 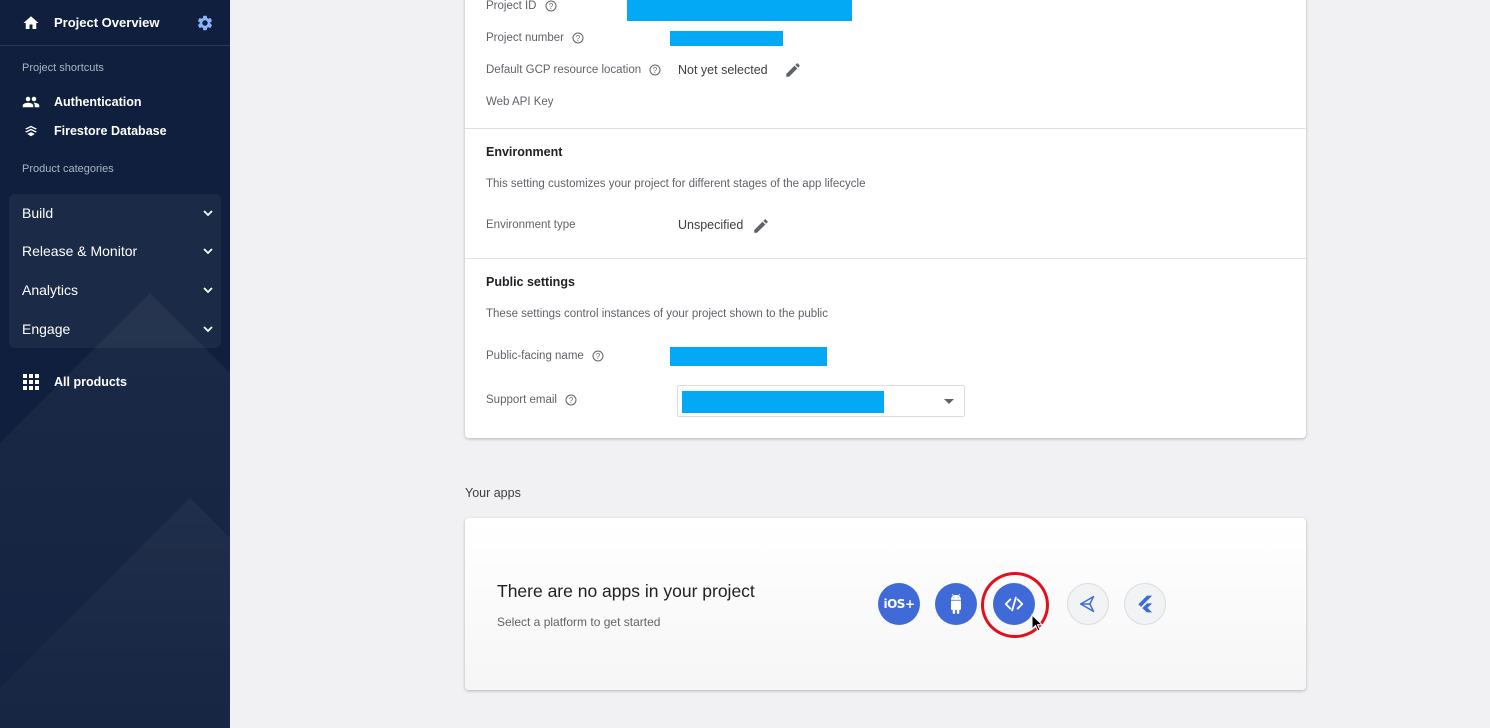 I want to click on project-number-row: Project number ?, so click(x=535, y=38).